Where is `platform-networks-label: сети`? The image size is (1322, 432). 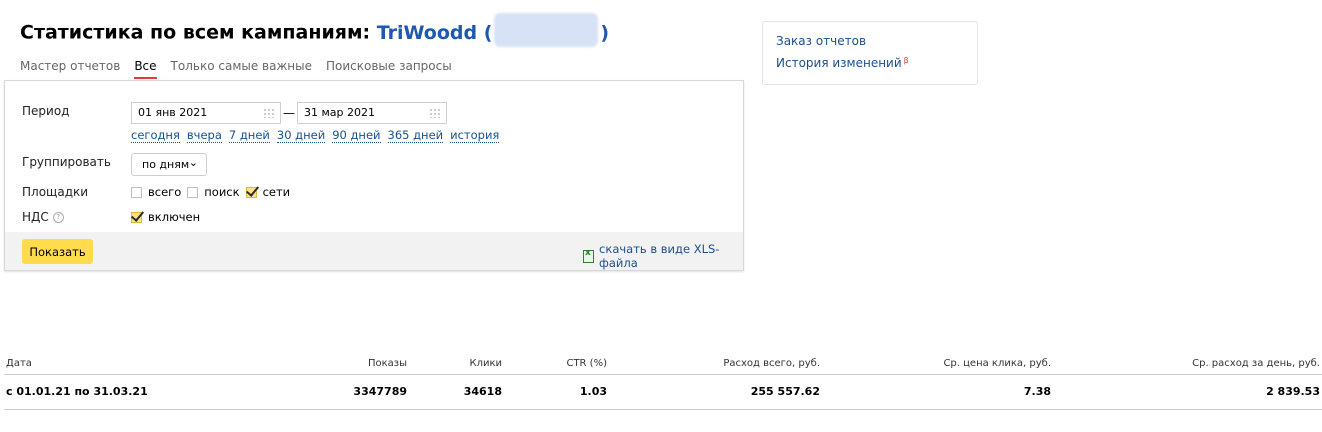
platform-networks-label: сети is located at coordinates (276, 192).